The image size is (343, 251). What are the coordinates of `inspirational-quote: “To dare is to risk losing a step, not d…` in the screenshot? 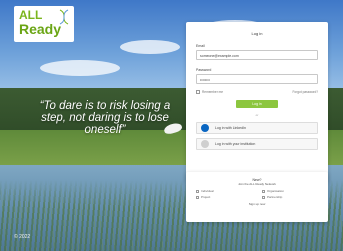 It's located at (105, 118).